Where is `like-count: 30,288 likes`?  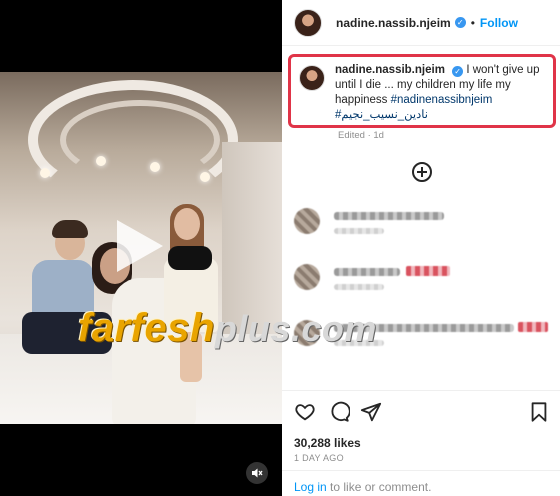
like-count: 30,288 likes is located at coordinates (327, 443).